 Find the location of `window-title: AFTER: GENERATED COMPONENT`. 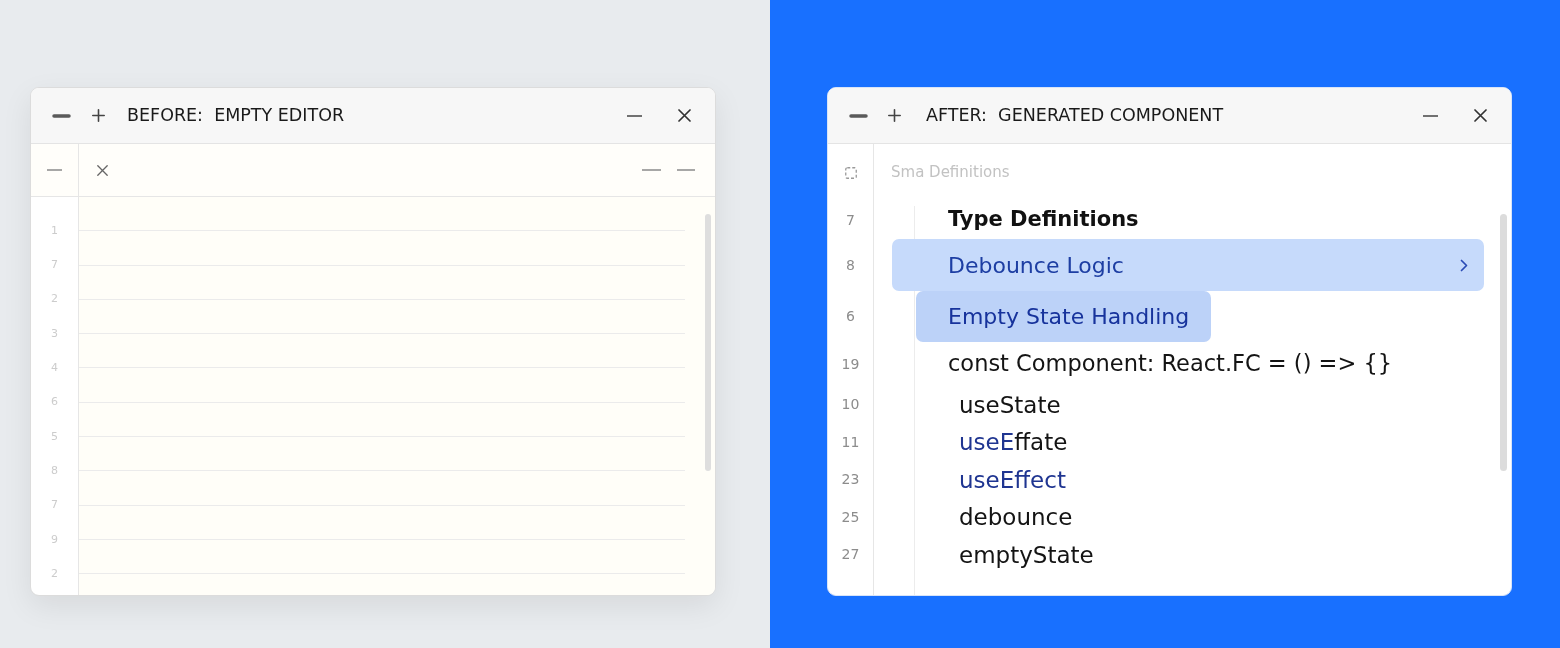

window-title: AFTER: GENERATED COMPONENT is located at coordinates (1075, 116).